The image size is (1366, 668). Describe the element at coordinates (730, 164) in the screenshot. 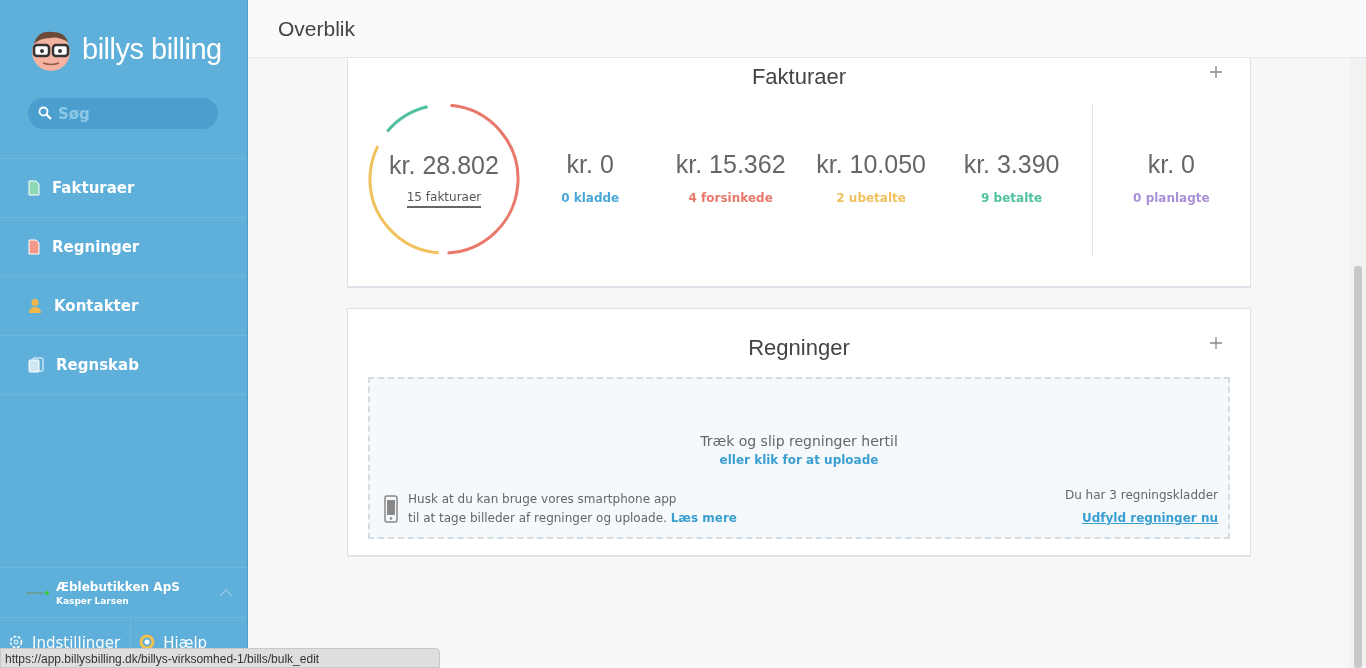

I see `stat-amount: kr. 15.362` at that location.